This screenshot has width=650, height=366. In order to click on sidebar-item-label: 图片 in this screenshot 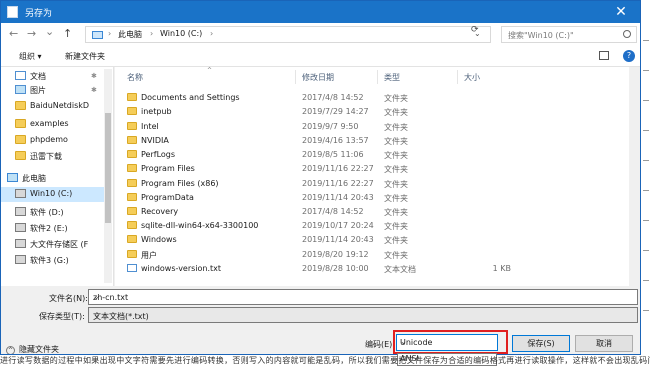, I will do `click(38, 90)`.